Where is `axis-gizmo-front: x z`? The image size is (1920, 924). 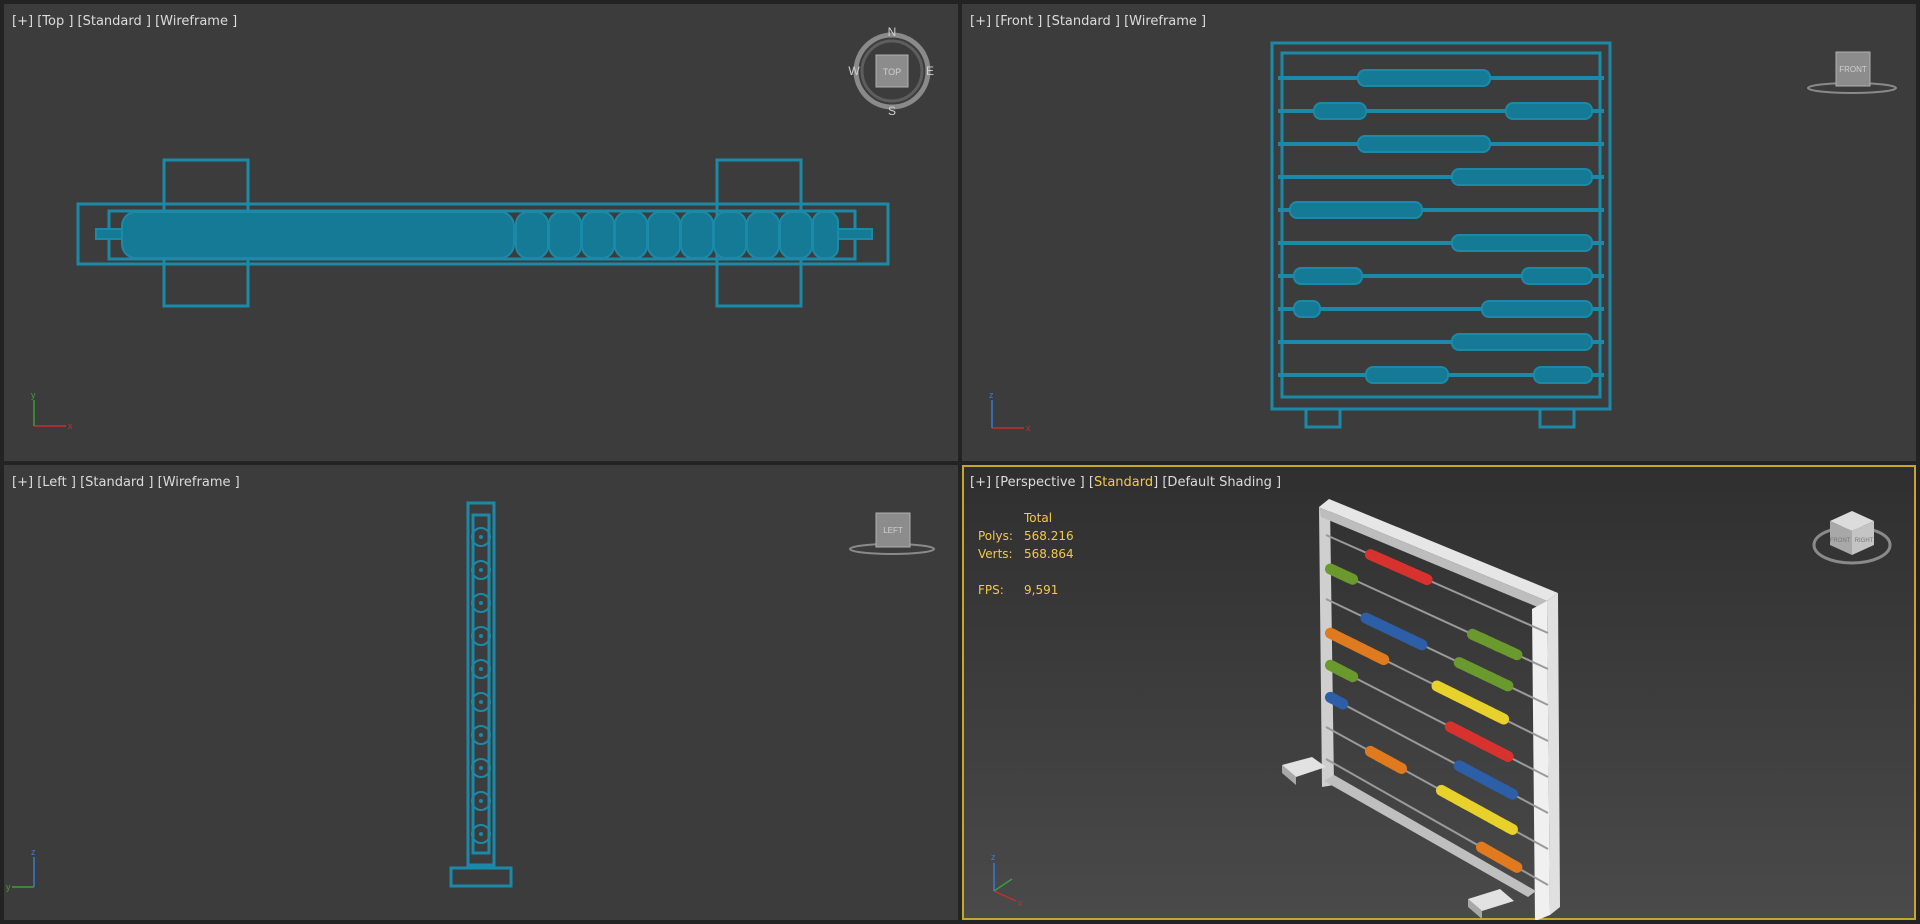 axis-gizmo-front: x z is located at coordinates (1010, 411).